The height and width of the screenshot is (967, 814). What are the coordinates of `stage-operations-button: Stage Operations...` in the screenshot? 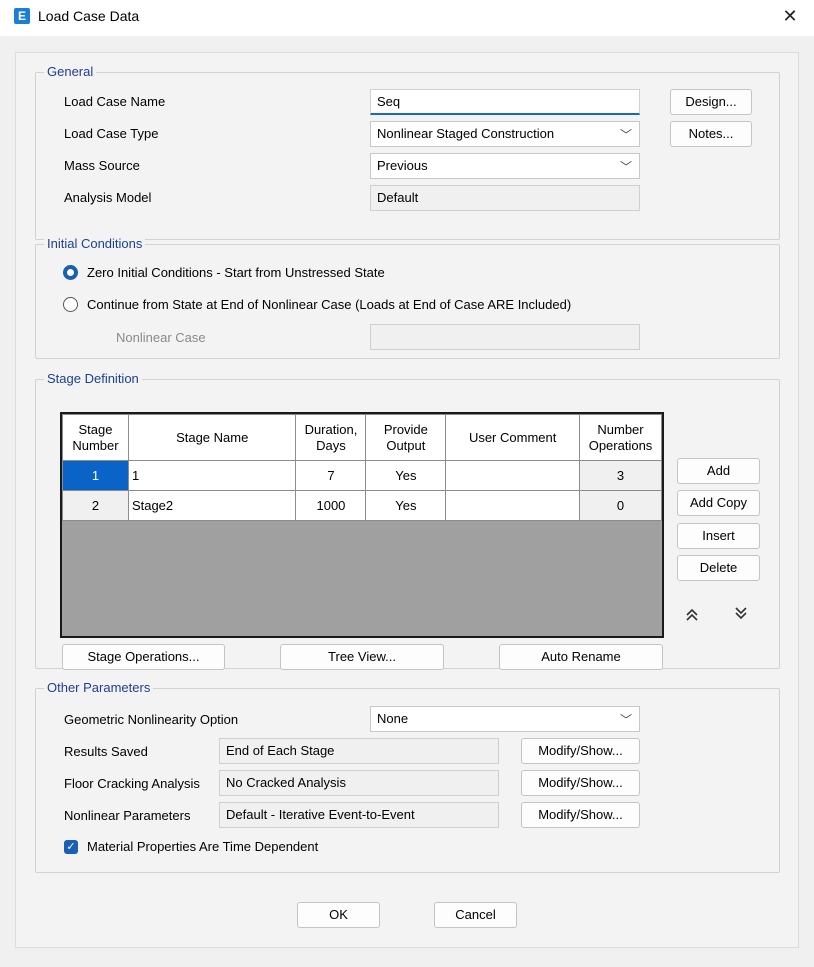 It's located at (143, 657).